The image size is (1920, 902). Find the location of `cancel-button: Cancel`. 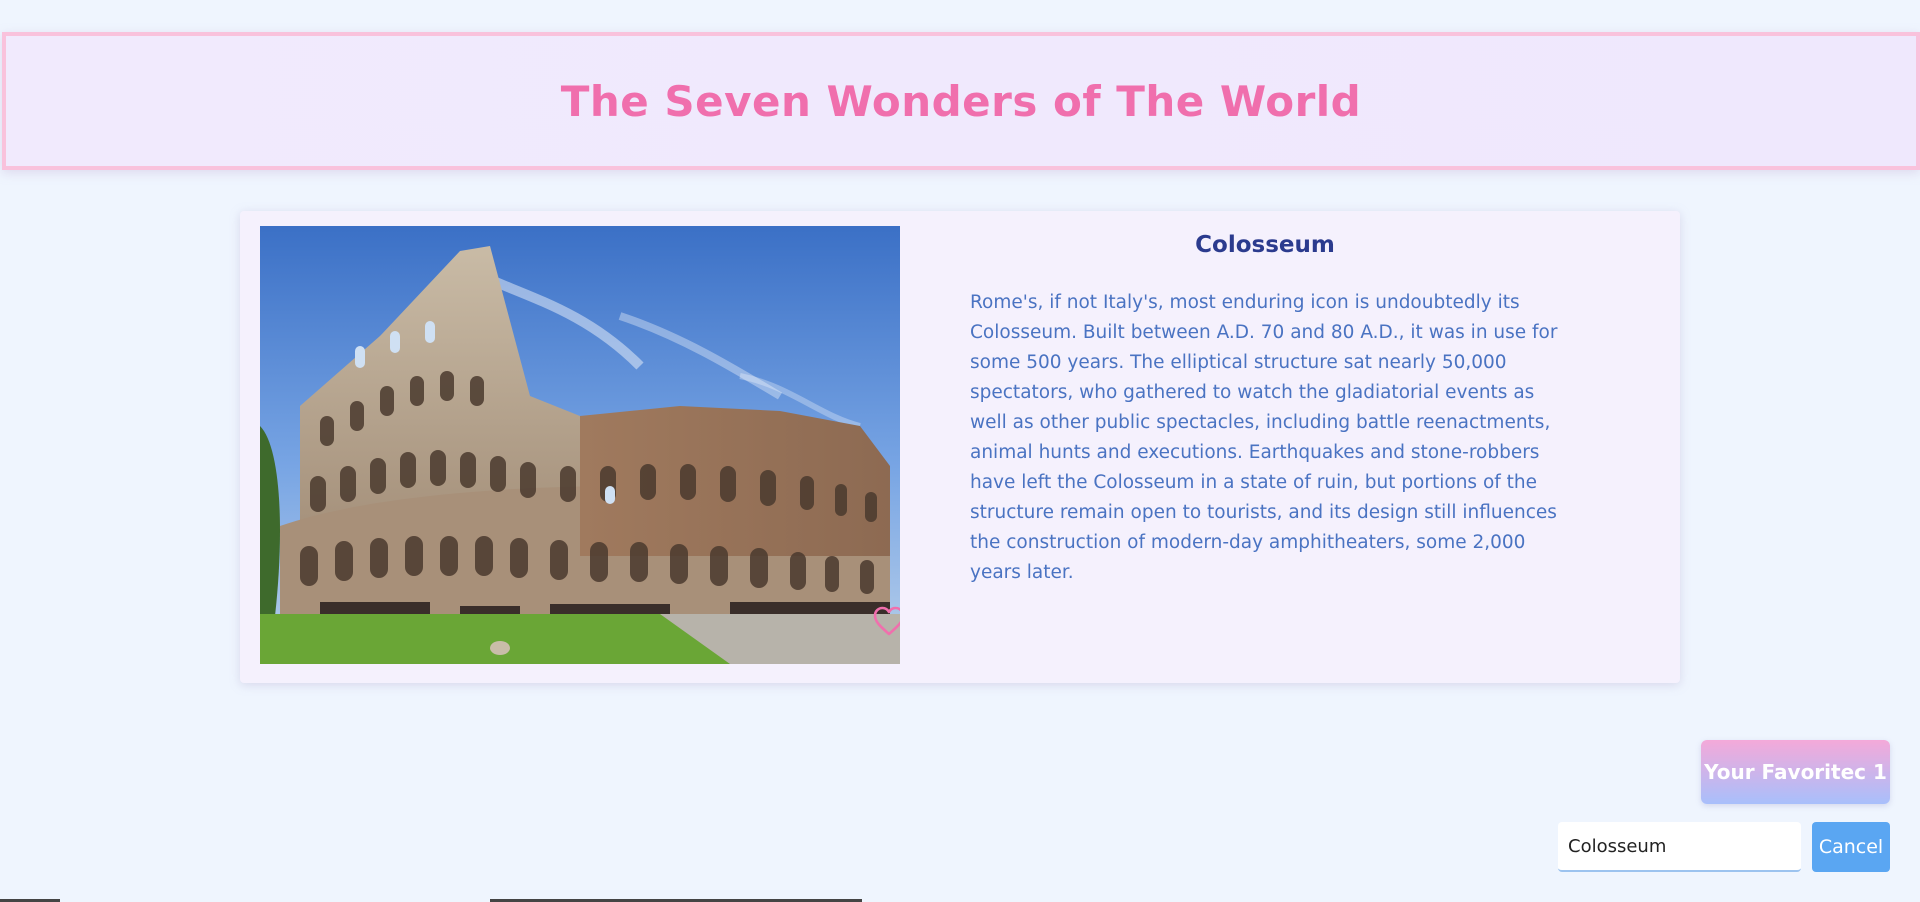

cancel-button: Cancel is located at coordinates (1851, 847).